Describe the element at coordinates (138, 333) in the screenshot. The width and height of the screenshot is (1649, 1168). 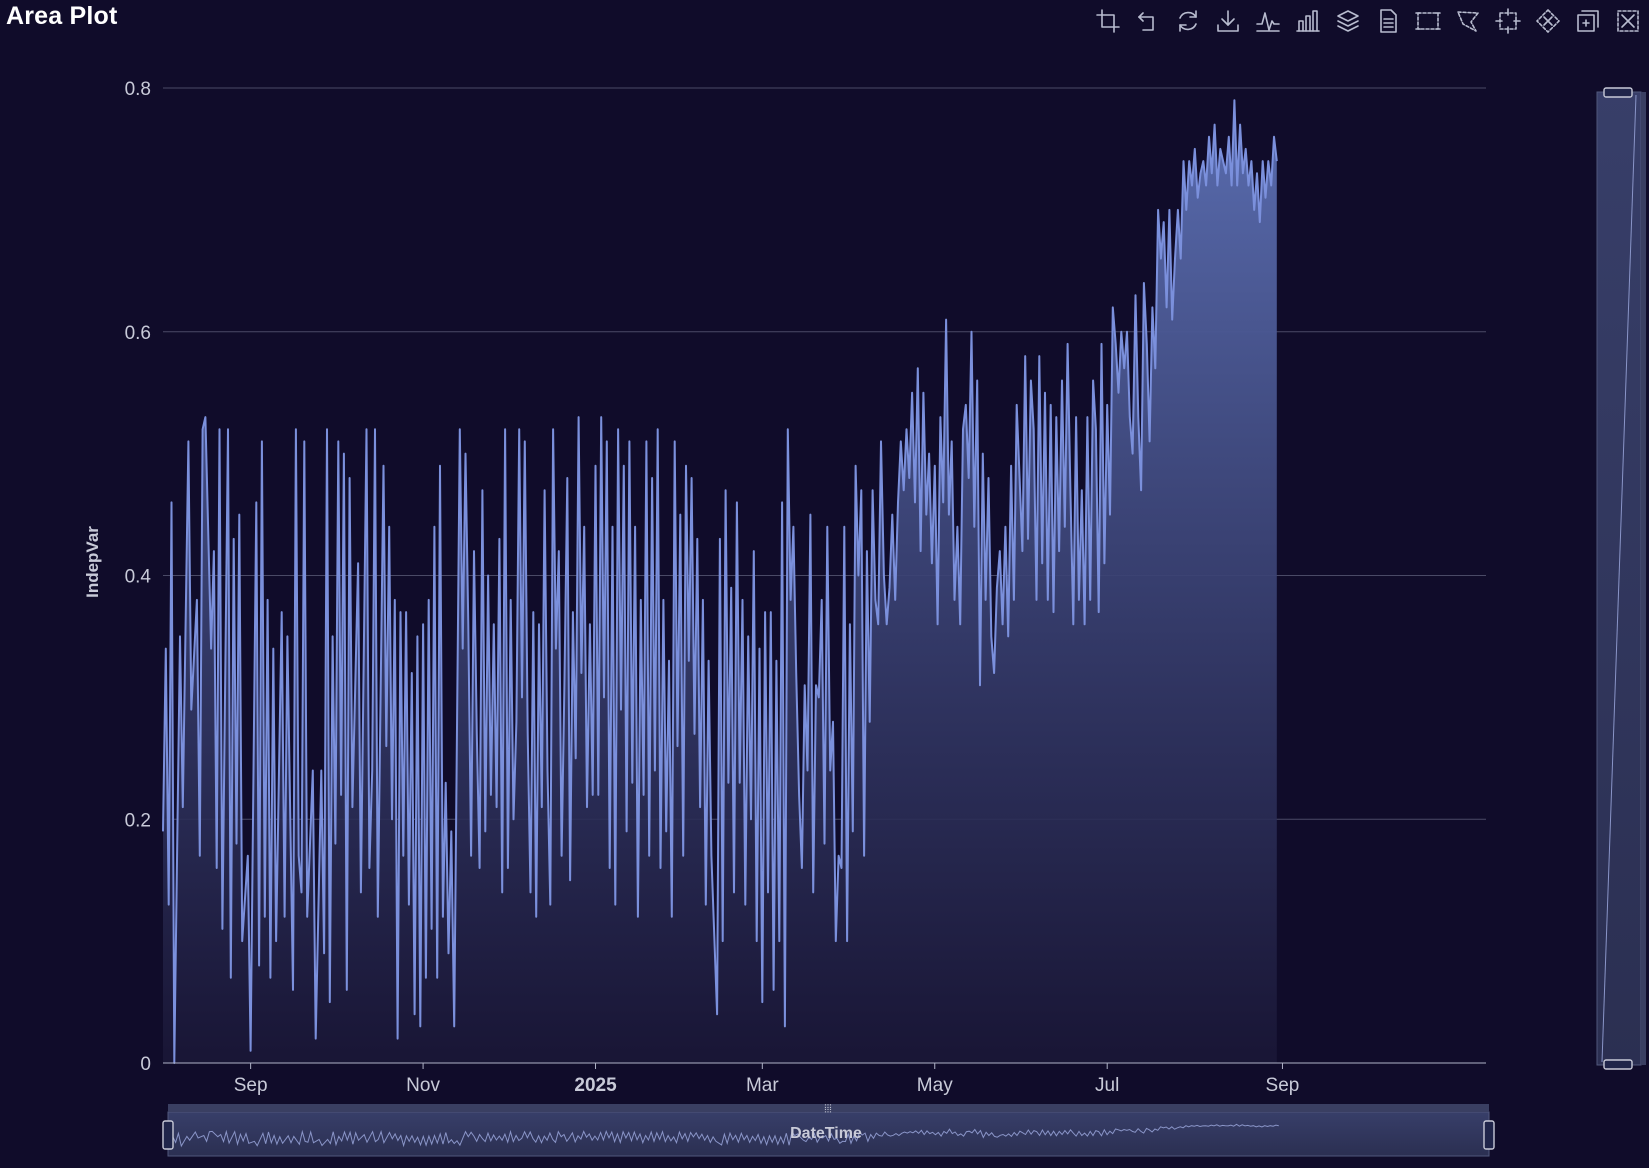
I see `y-tick-label: 0.6` at that location.